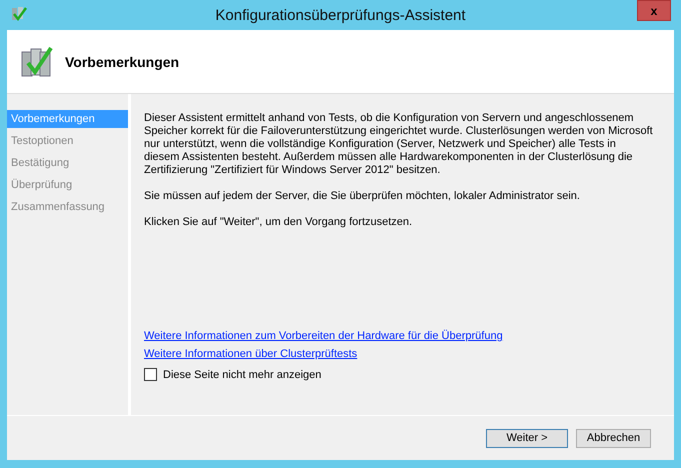  What do you see at coordinates (150, 374) in the screenshot?
I see `checkbox` at bounding box center [150, 374].